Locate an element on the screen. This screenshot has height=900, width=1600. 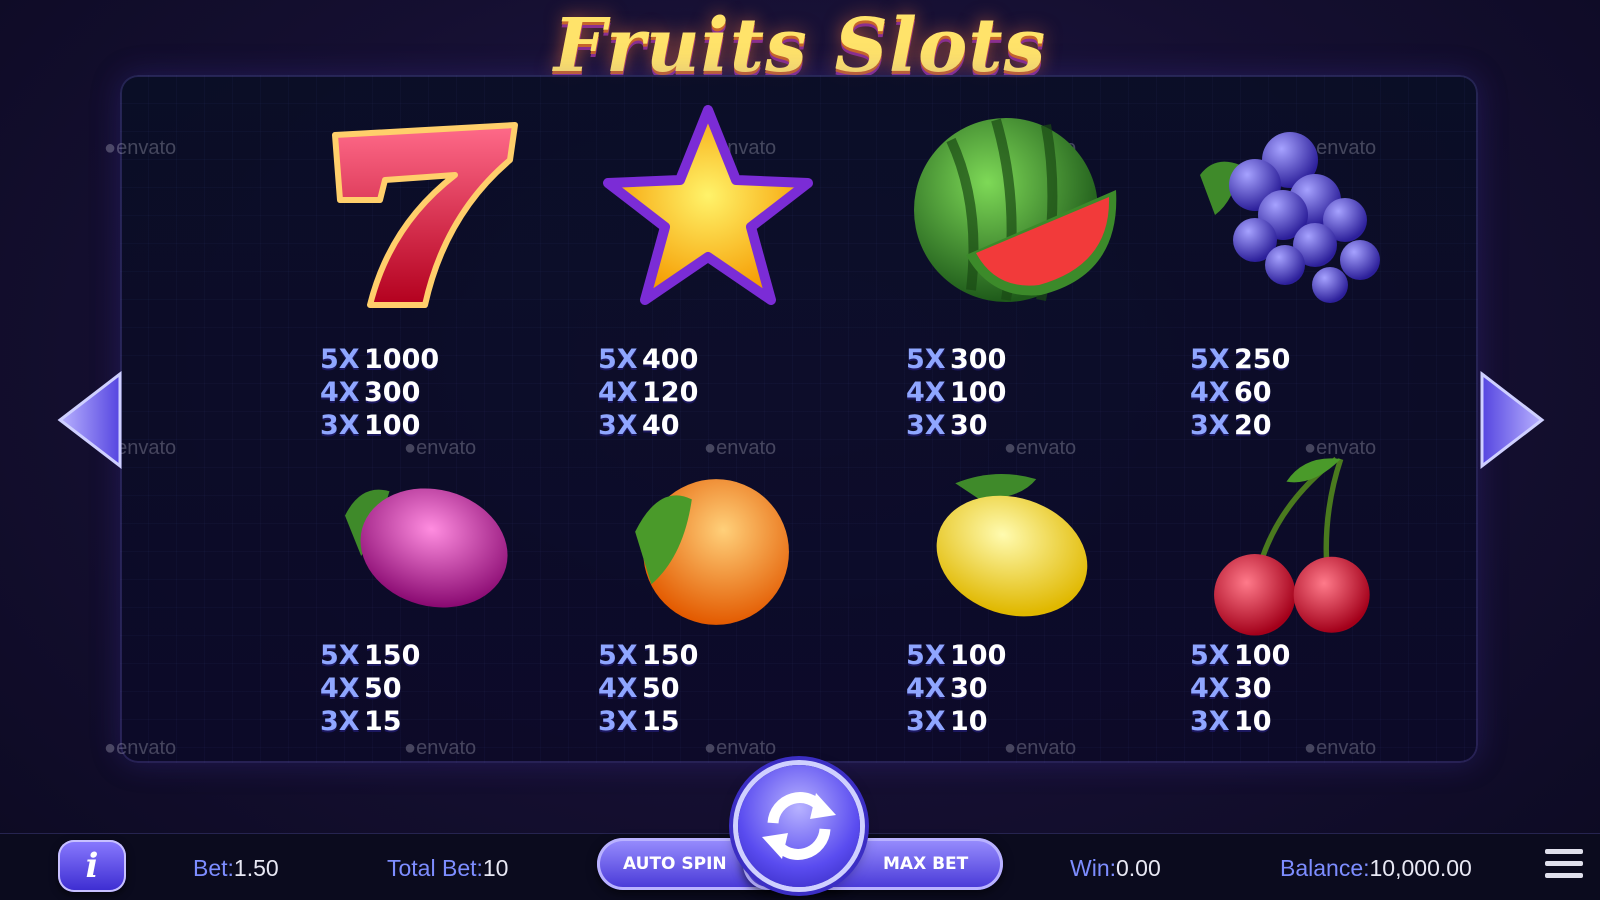
paytable-cell-grapes: 5X 250 4X 60 3X 20 is located at coordinates (1295, 263).